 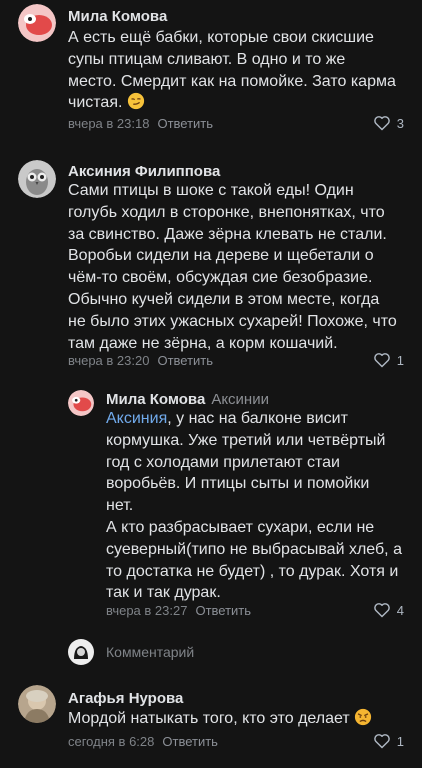 I want to click on text-line: кормушка. Уже третий или четвёртый, so click(x=246, y=440).